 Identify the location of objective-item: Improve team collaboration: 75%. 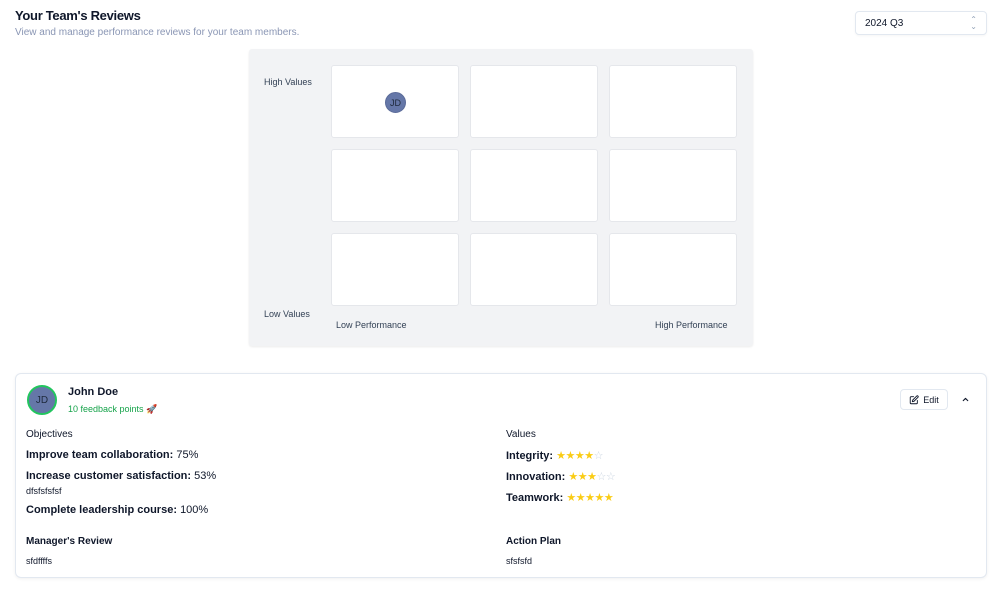
(112, 455).